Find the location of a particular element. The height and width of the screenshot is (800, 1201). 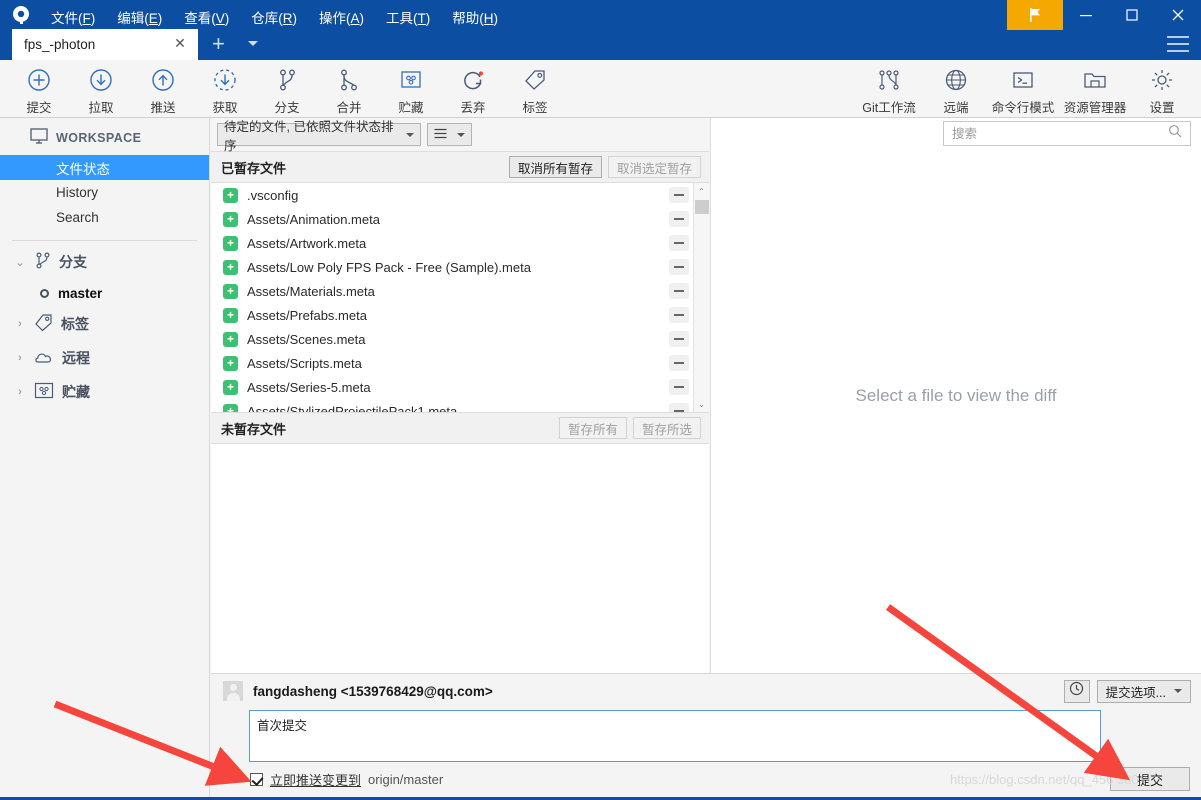

minimize-button is located at coordinates (1086, 15).